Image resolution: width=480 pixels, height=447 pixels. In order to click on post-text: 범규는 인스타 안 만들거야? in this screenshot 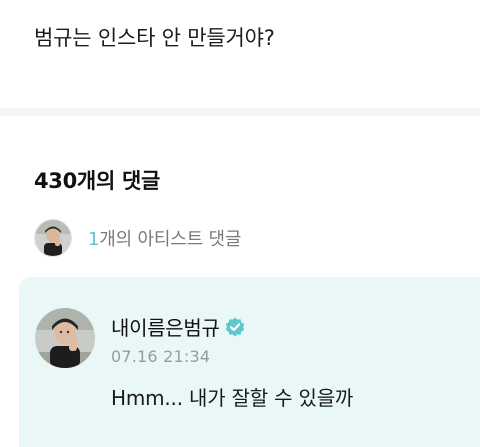, I will do `click(154, 38)`.